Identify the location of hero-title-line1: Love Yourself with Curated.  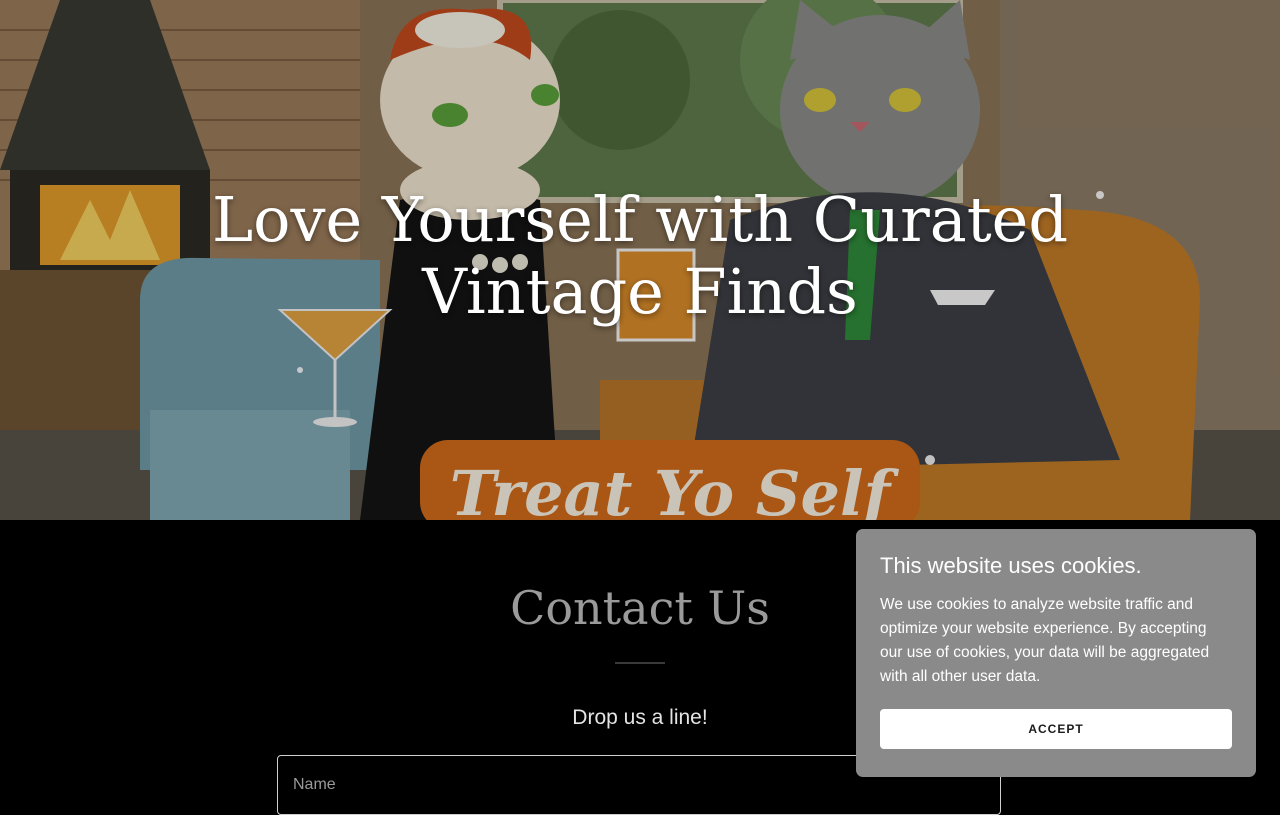
(640, 219).